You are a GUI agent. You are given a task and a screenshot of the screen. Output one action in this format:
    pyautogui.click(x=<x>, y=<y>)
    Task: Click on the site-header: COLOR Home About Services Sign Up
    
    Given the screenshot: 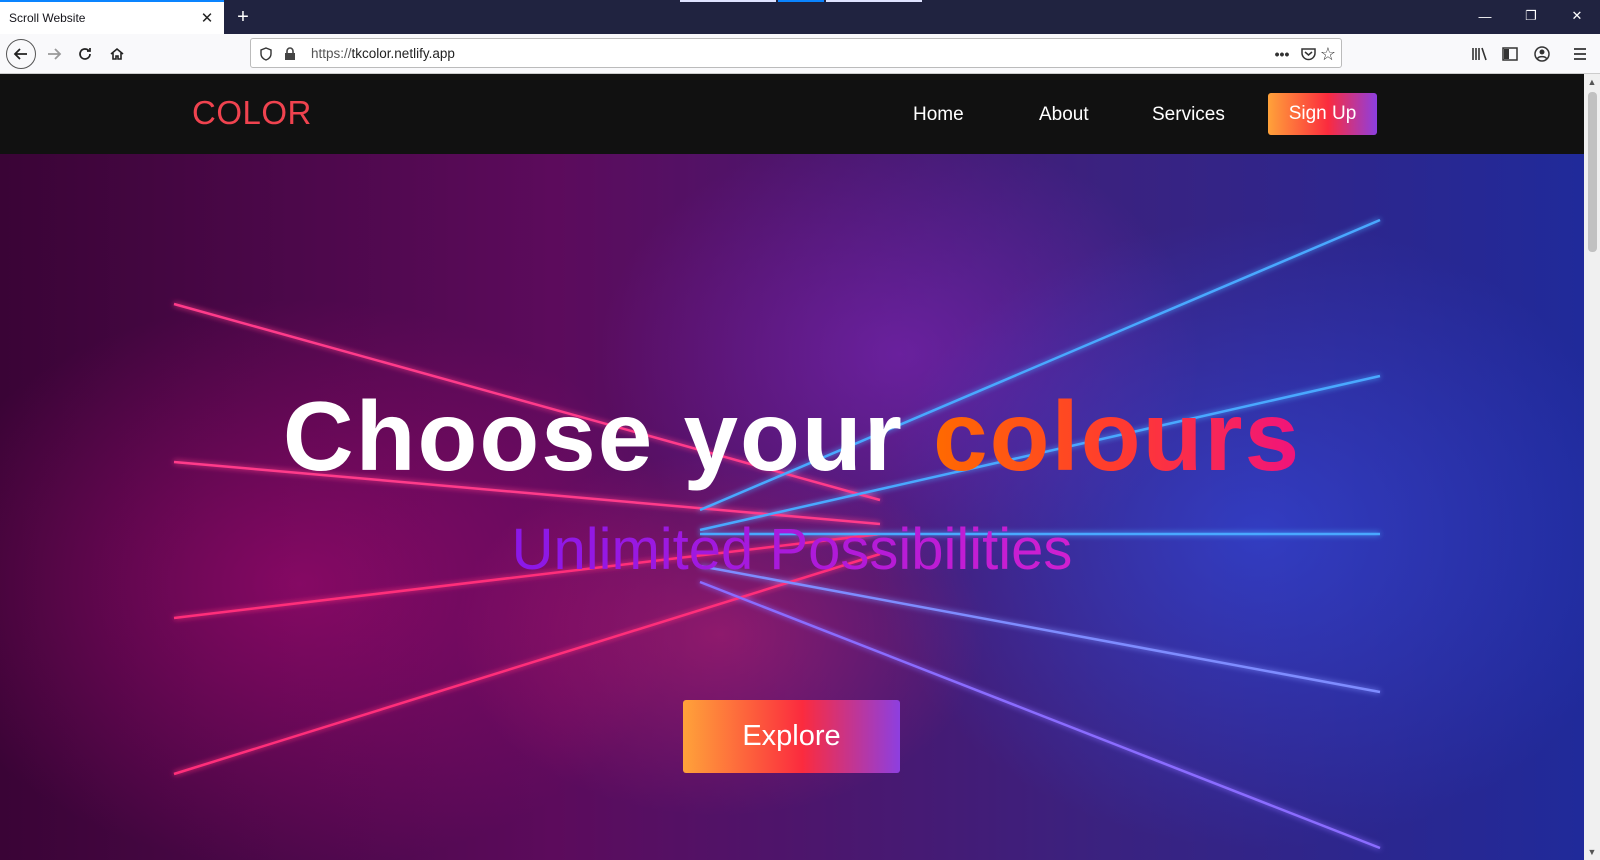 What is the action you would take?
    pyautogui.click(x=792, y=114)
    